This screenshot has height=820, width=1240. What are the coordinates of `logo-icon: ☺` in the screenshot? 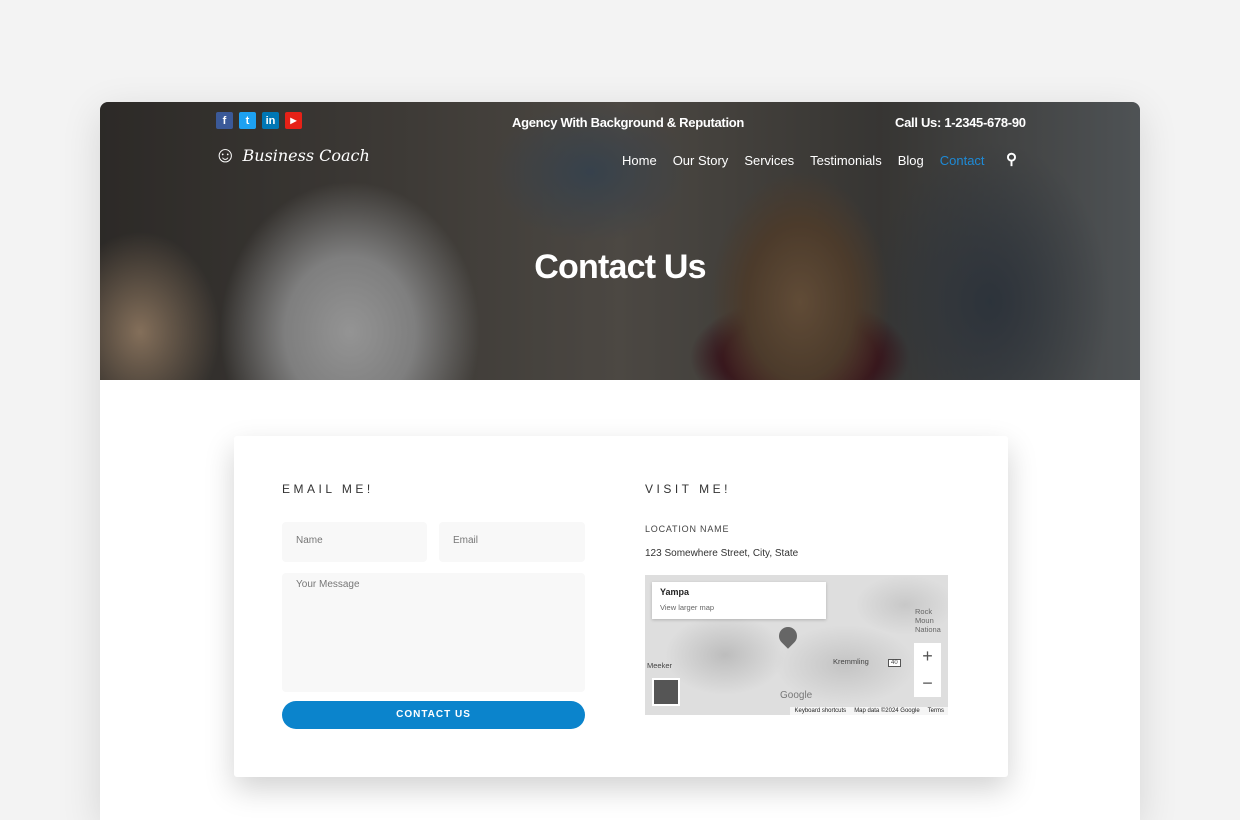 It's located at (225, 154).